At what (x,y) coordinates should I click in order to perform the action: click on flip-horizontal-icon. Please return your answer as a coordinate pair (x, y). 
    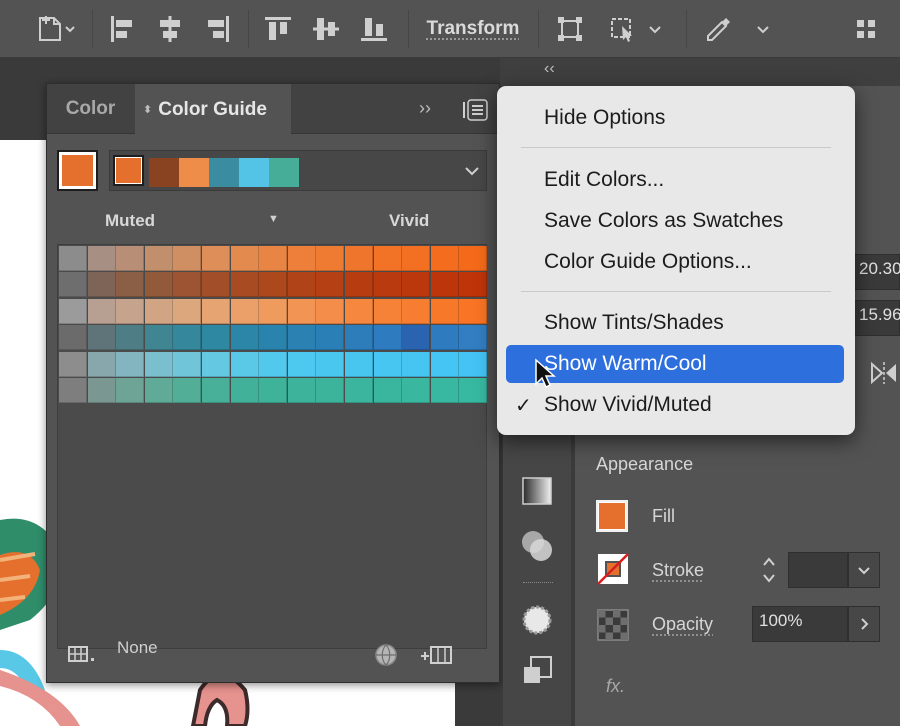
    Looking at the image, I should click on (883, 373).